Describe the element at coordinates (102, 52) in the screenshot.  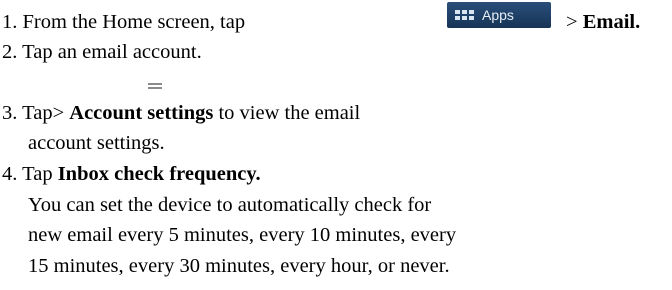
I see `step-2-text: 2. Tap an email account.` at that location.